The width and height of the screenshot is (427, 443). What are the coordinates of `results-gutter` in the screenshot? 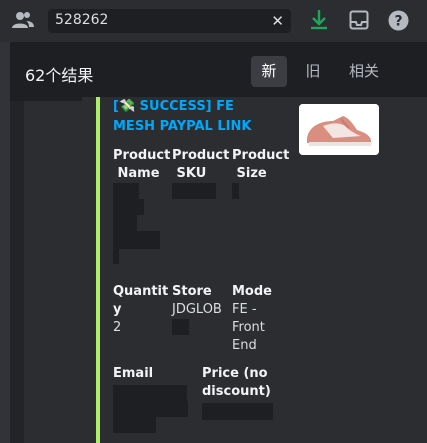 It's located at (17, 272).